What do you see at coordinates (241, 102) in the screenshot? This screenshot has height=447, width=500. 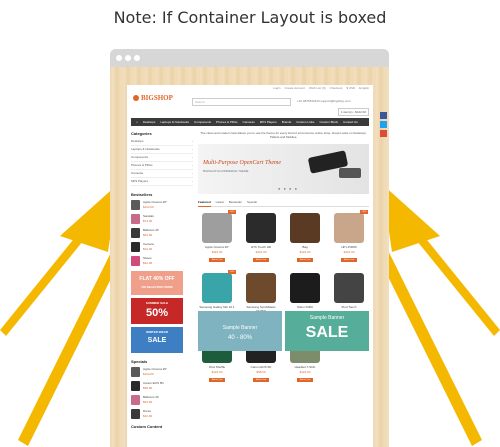 I see `search-input: Search` at bounding box center [241, 102].